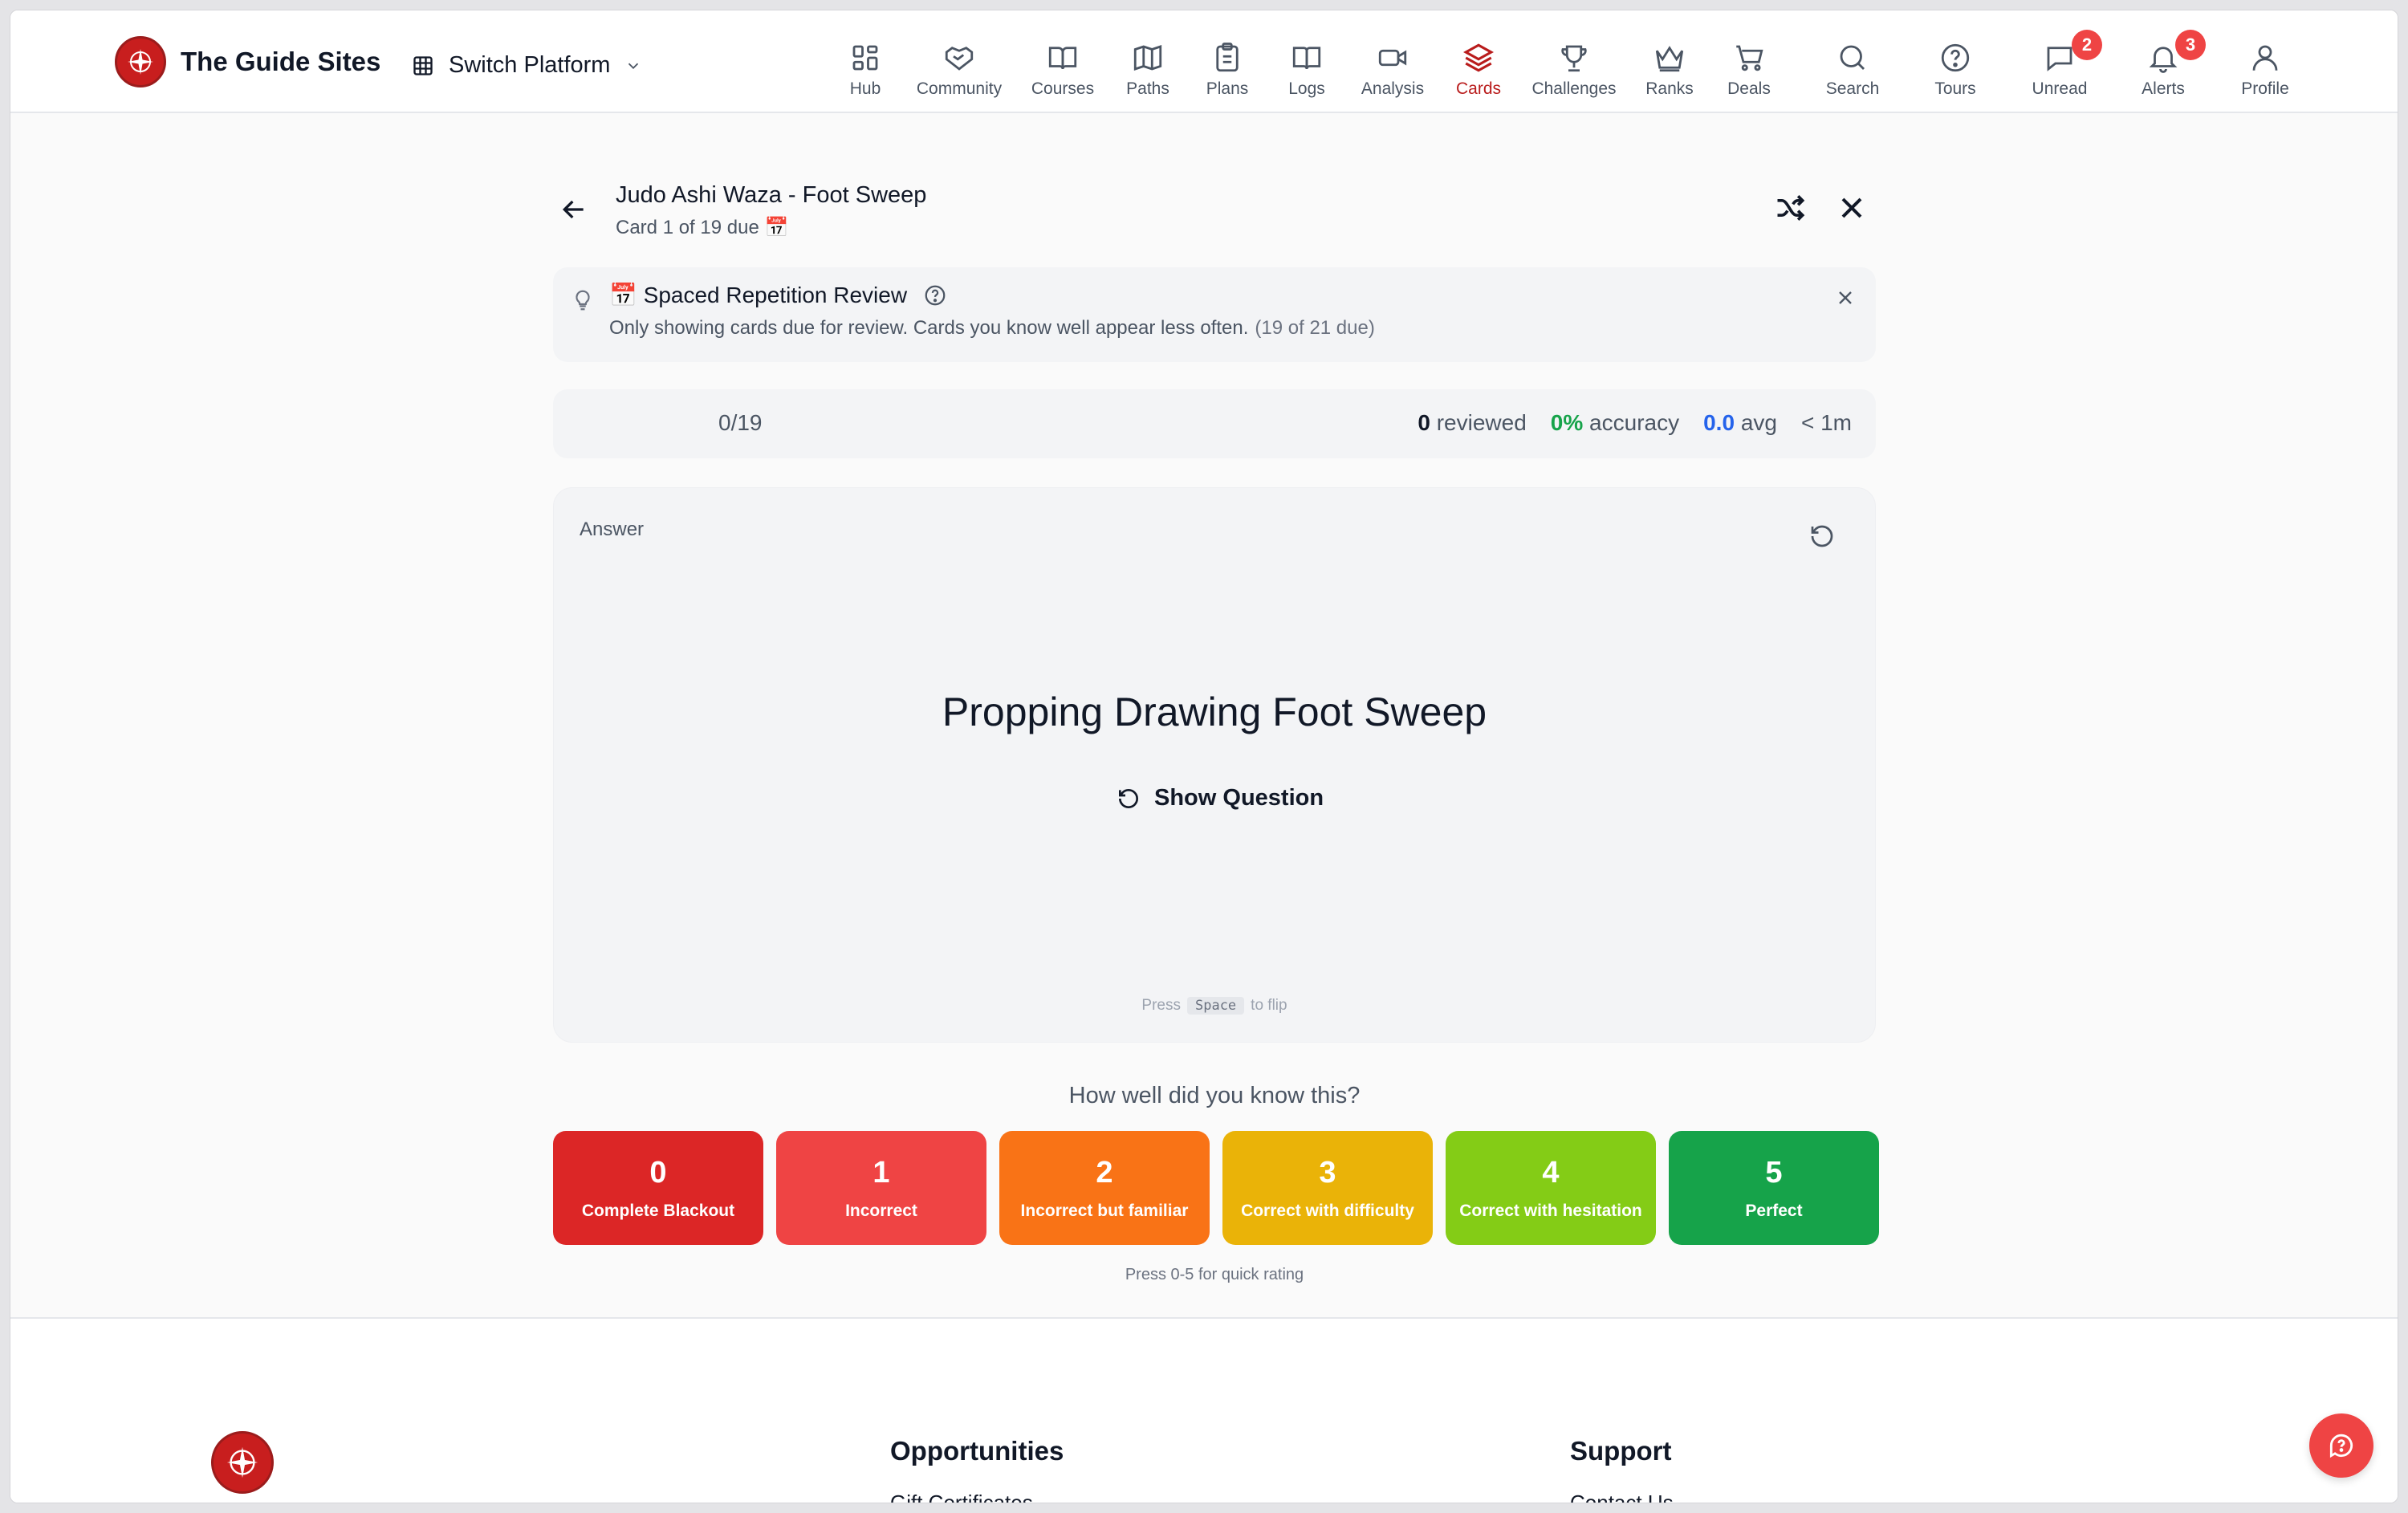 The image size is (2408, 1513). I want to click on nav-unread: Unread 2, so click(2059, 67).